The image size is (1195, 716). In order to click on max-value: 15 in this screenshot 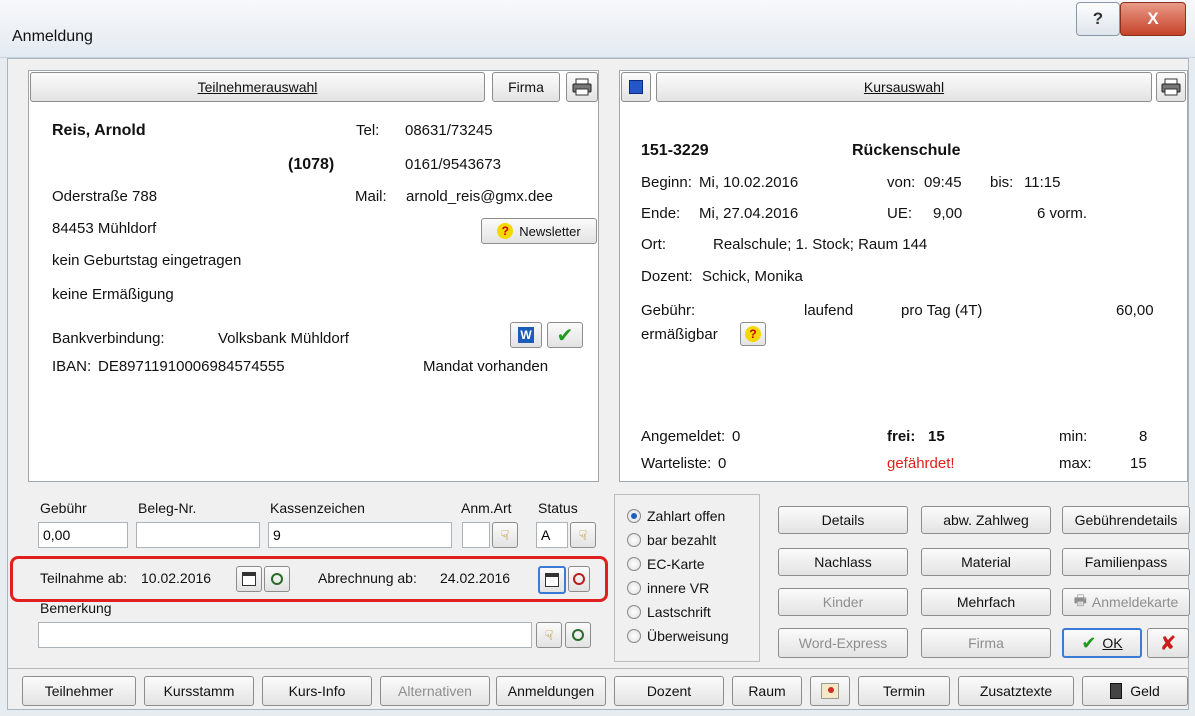, I will do `click(1138, 463)`.